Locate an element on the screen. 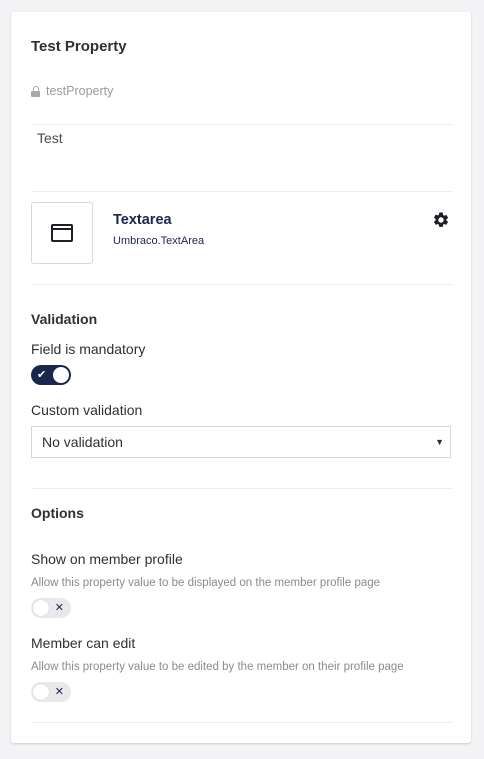 The width and height of the screenshot is (484, 759). editor-picker-button is located at coordinates (62, 233).